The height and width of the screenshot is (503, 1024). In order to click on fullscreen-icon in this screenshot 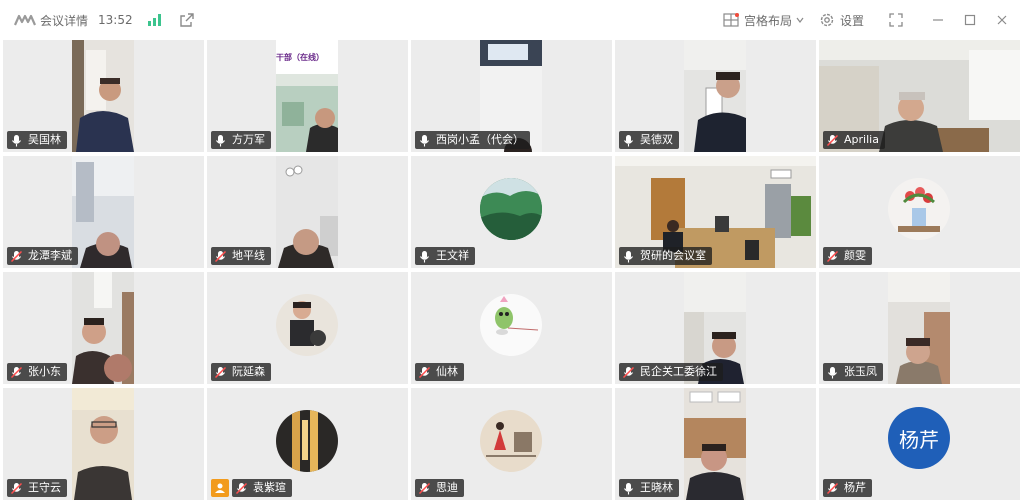, I will do `click(896, 20)`.